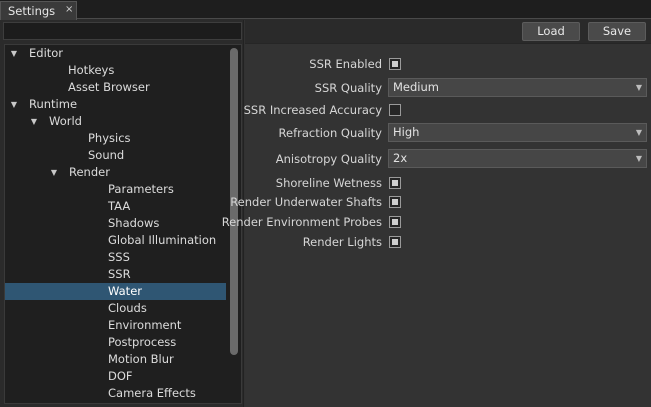 The height and width of the screenshot is (407, 651). I want to click on select-value: 2x, so click(400, 158).